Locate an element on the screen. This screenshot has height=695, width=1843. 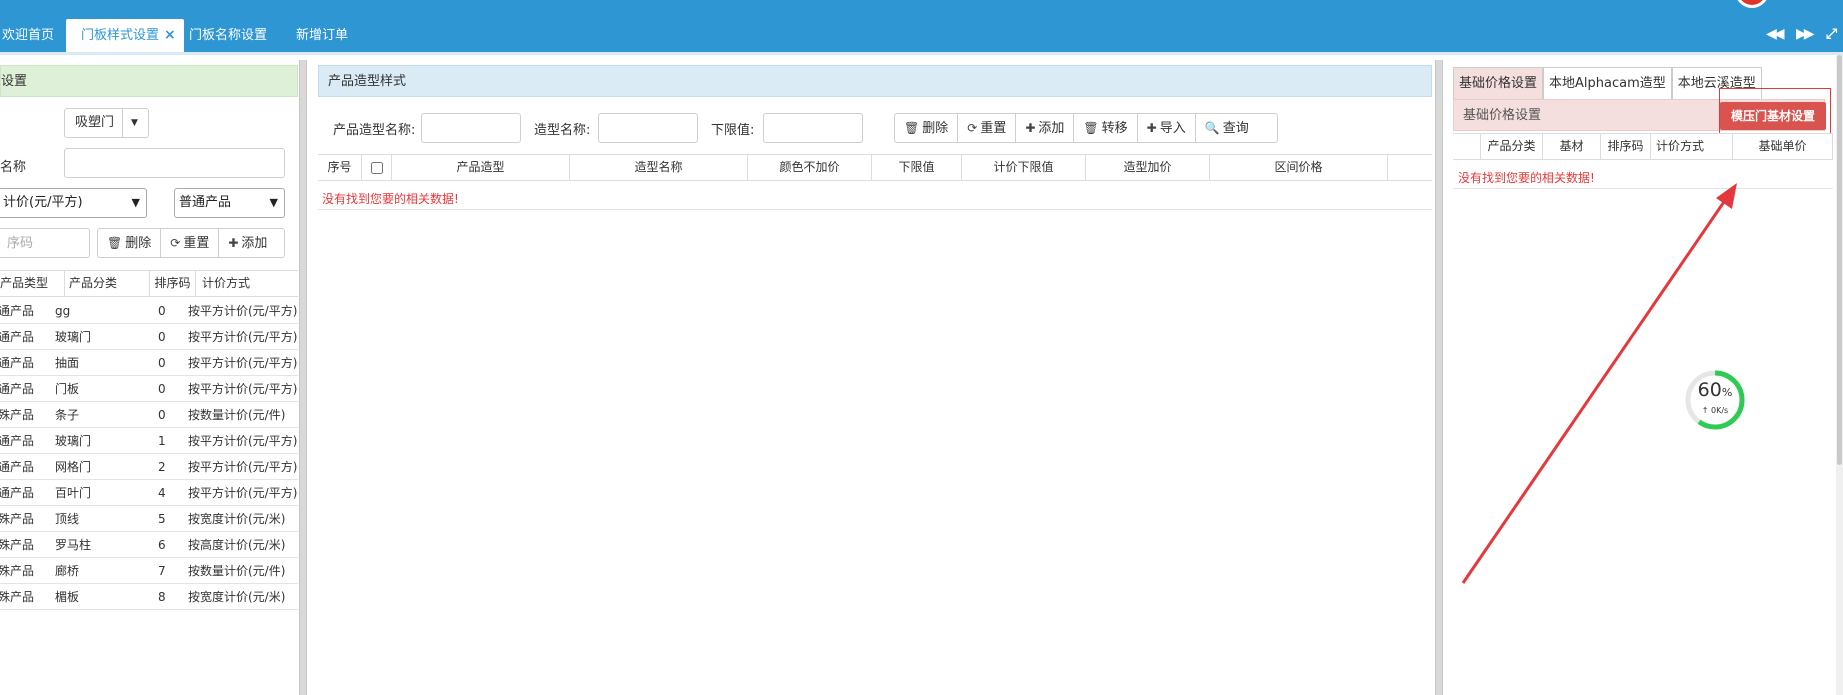
arrow-head is located at coordinates (1726, 196).